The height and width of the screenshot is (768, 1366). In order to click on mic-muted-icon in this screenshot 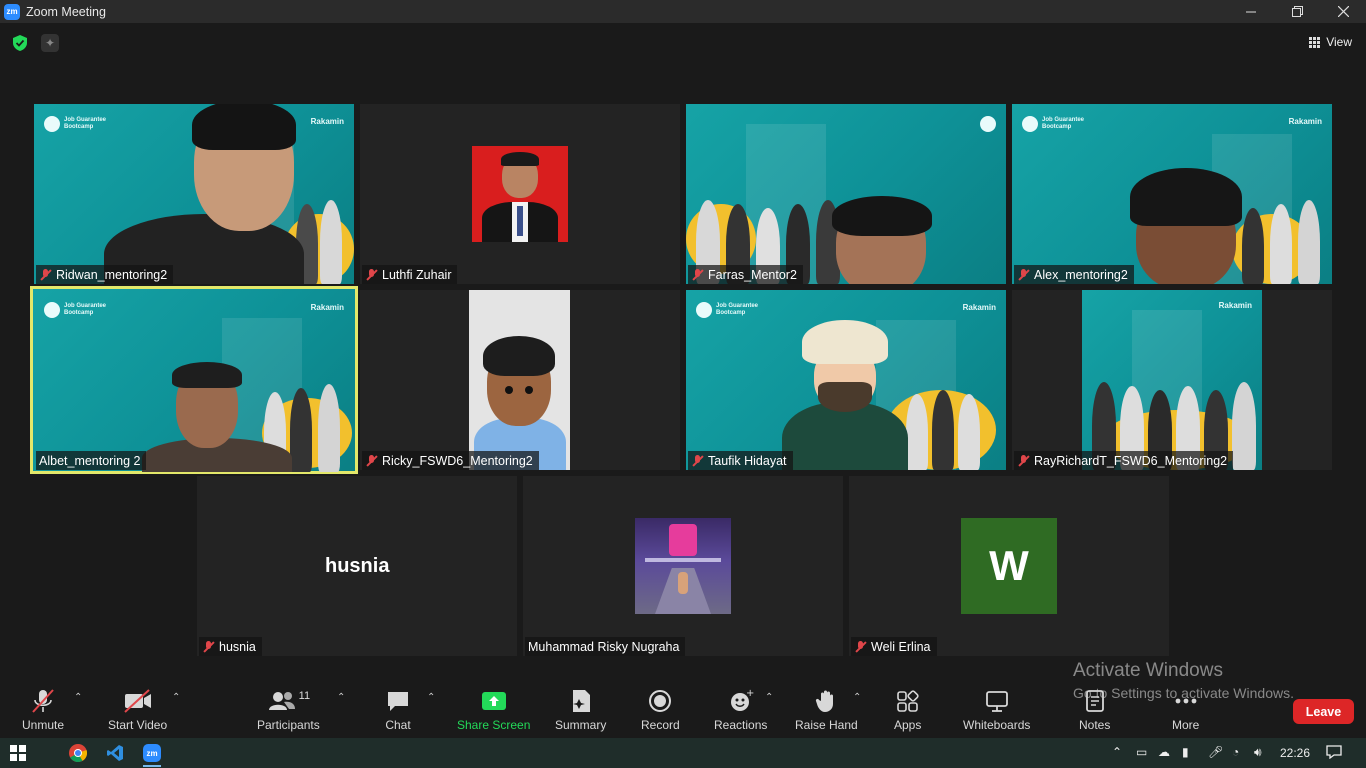, I will do `click(43, 701)`.